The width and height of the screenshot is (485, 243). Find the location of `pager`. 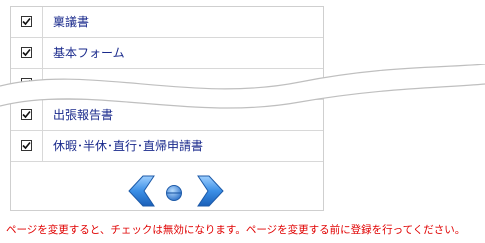

pager is located at coordinates (177, 191).